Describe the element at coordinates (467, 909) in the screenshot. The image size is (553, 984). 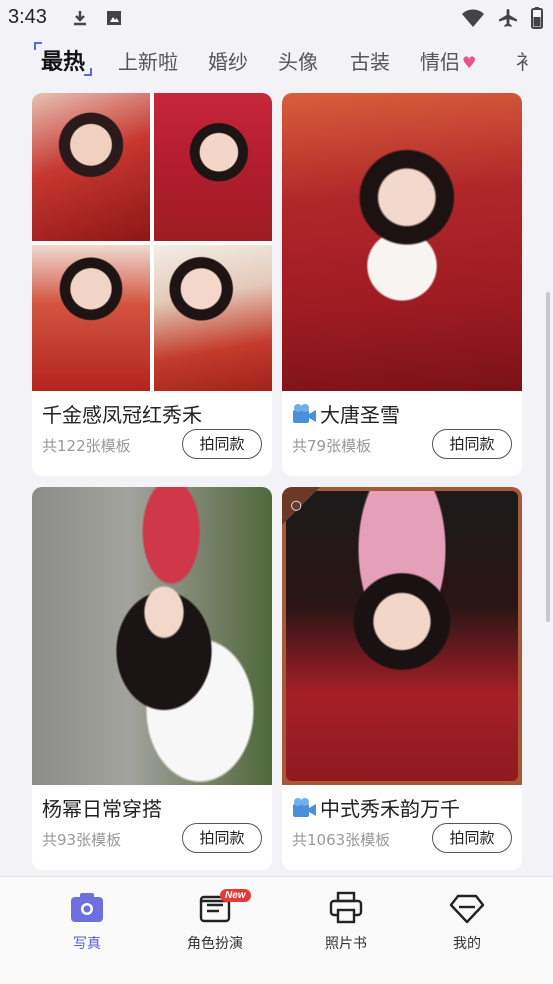
I see `diamond-icon` at that location.